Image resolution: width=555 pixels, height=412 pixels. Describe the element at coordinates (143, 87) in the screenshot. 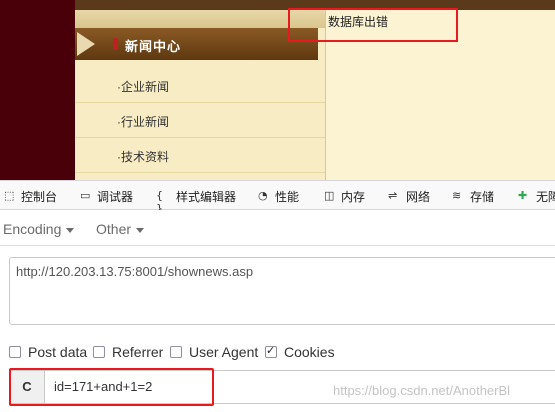

I see `menu-item-label: ·企业新闻` at that location.